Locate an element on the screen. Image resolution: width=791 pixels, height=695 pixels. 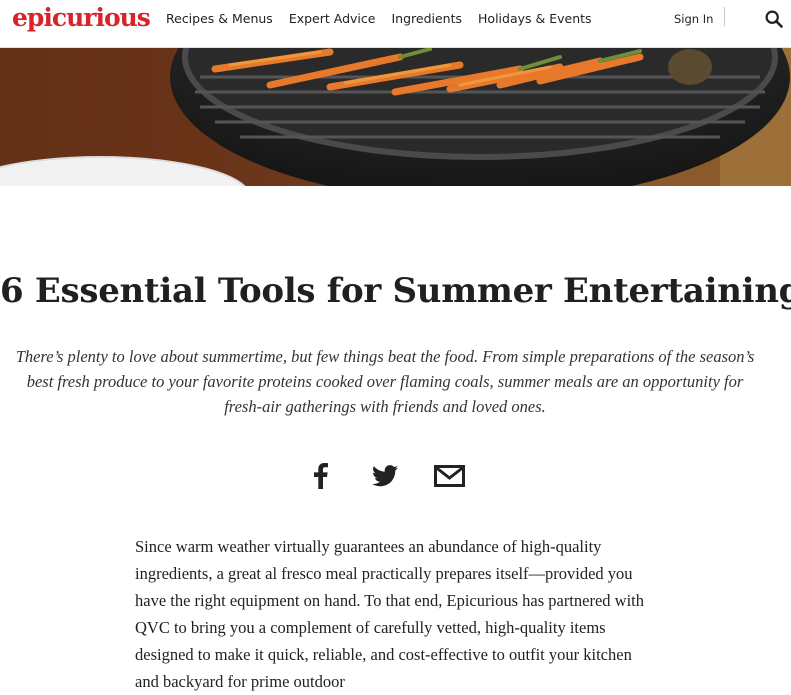
nav-item-holidays-events: Holidays & Events is located at coordinates (535, 18).